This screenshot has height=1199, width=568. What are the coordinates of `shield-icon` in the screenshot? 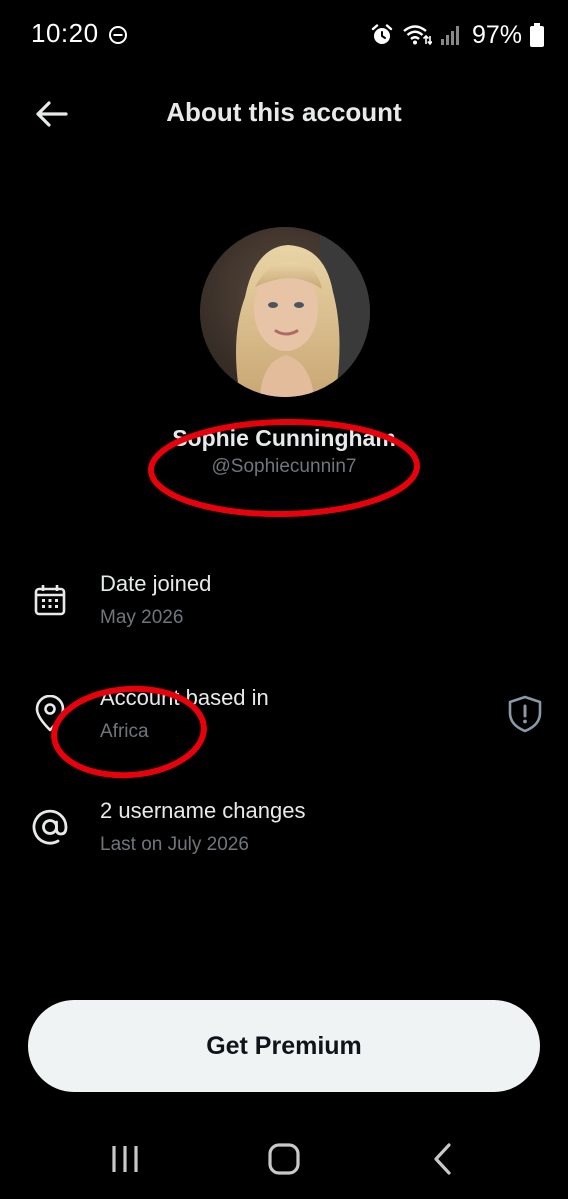 It's located at (525, 714).